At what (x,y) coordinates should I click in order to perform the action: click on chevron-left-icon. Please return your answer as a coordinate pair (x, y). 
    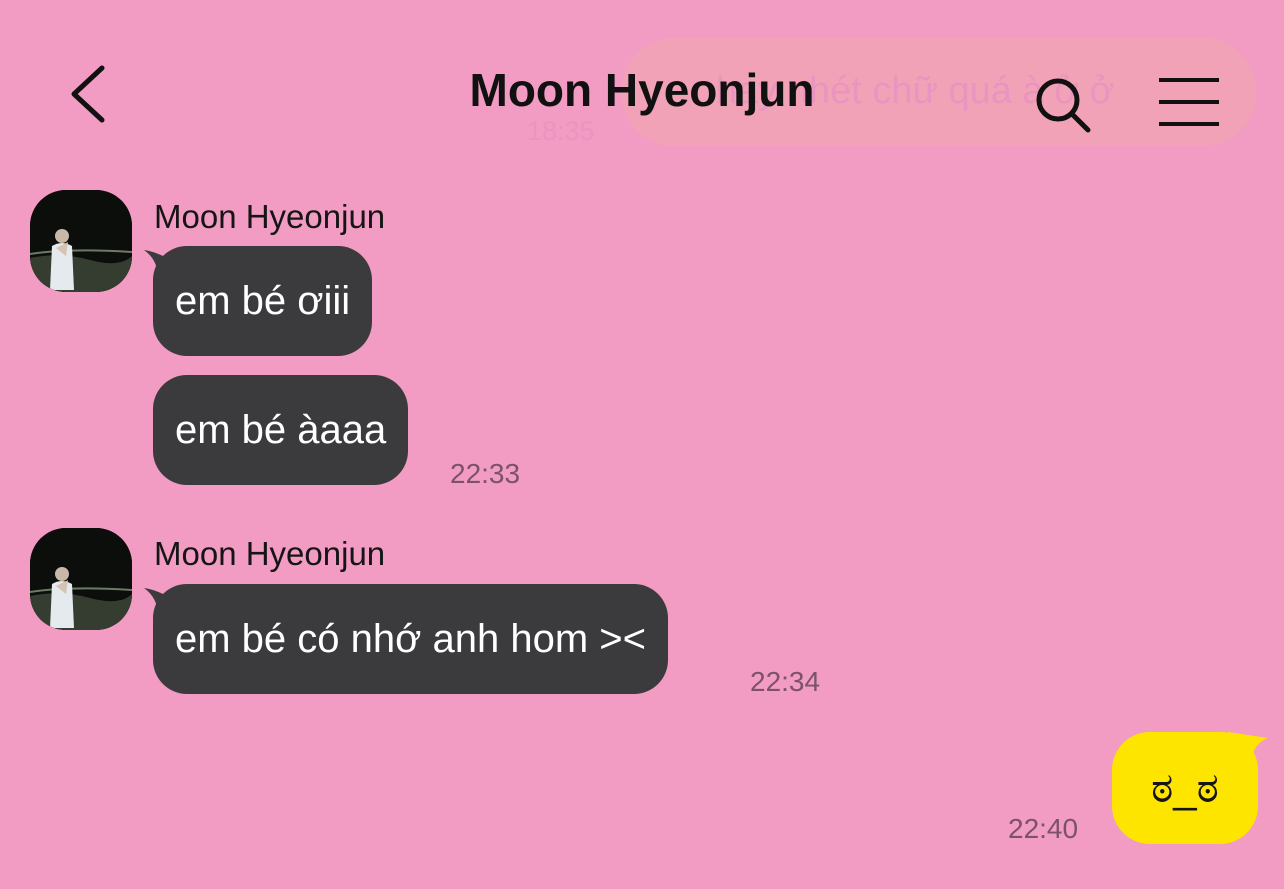
    Looking at the image, I should click on (88, 94).